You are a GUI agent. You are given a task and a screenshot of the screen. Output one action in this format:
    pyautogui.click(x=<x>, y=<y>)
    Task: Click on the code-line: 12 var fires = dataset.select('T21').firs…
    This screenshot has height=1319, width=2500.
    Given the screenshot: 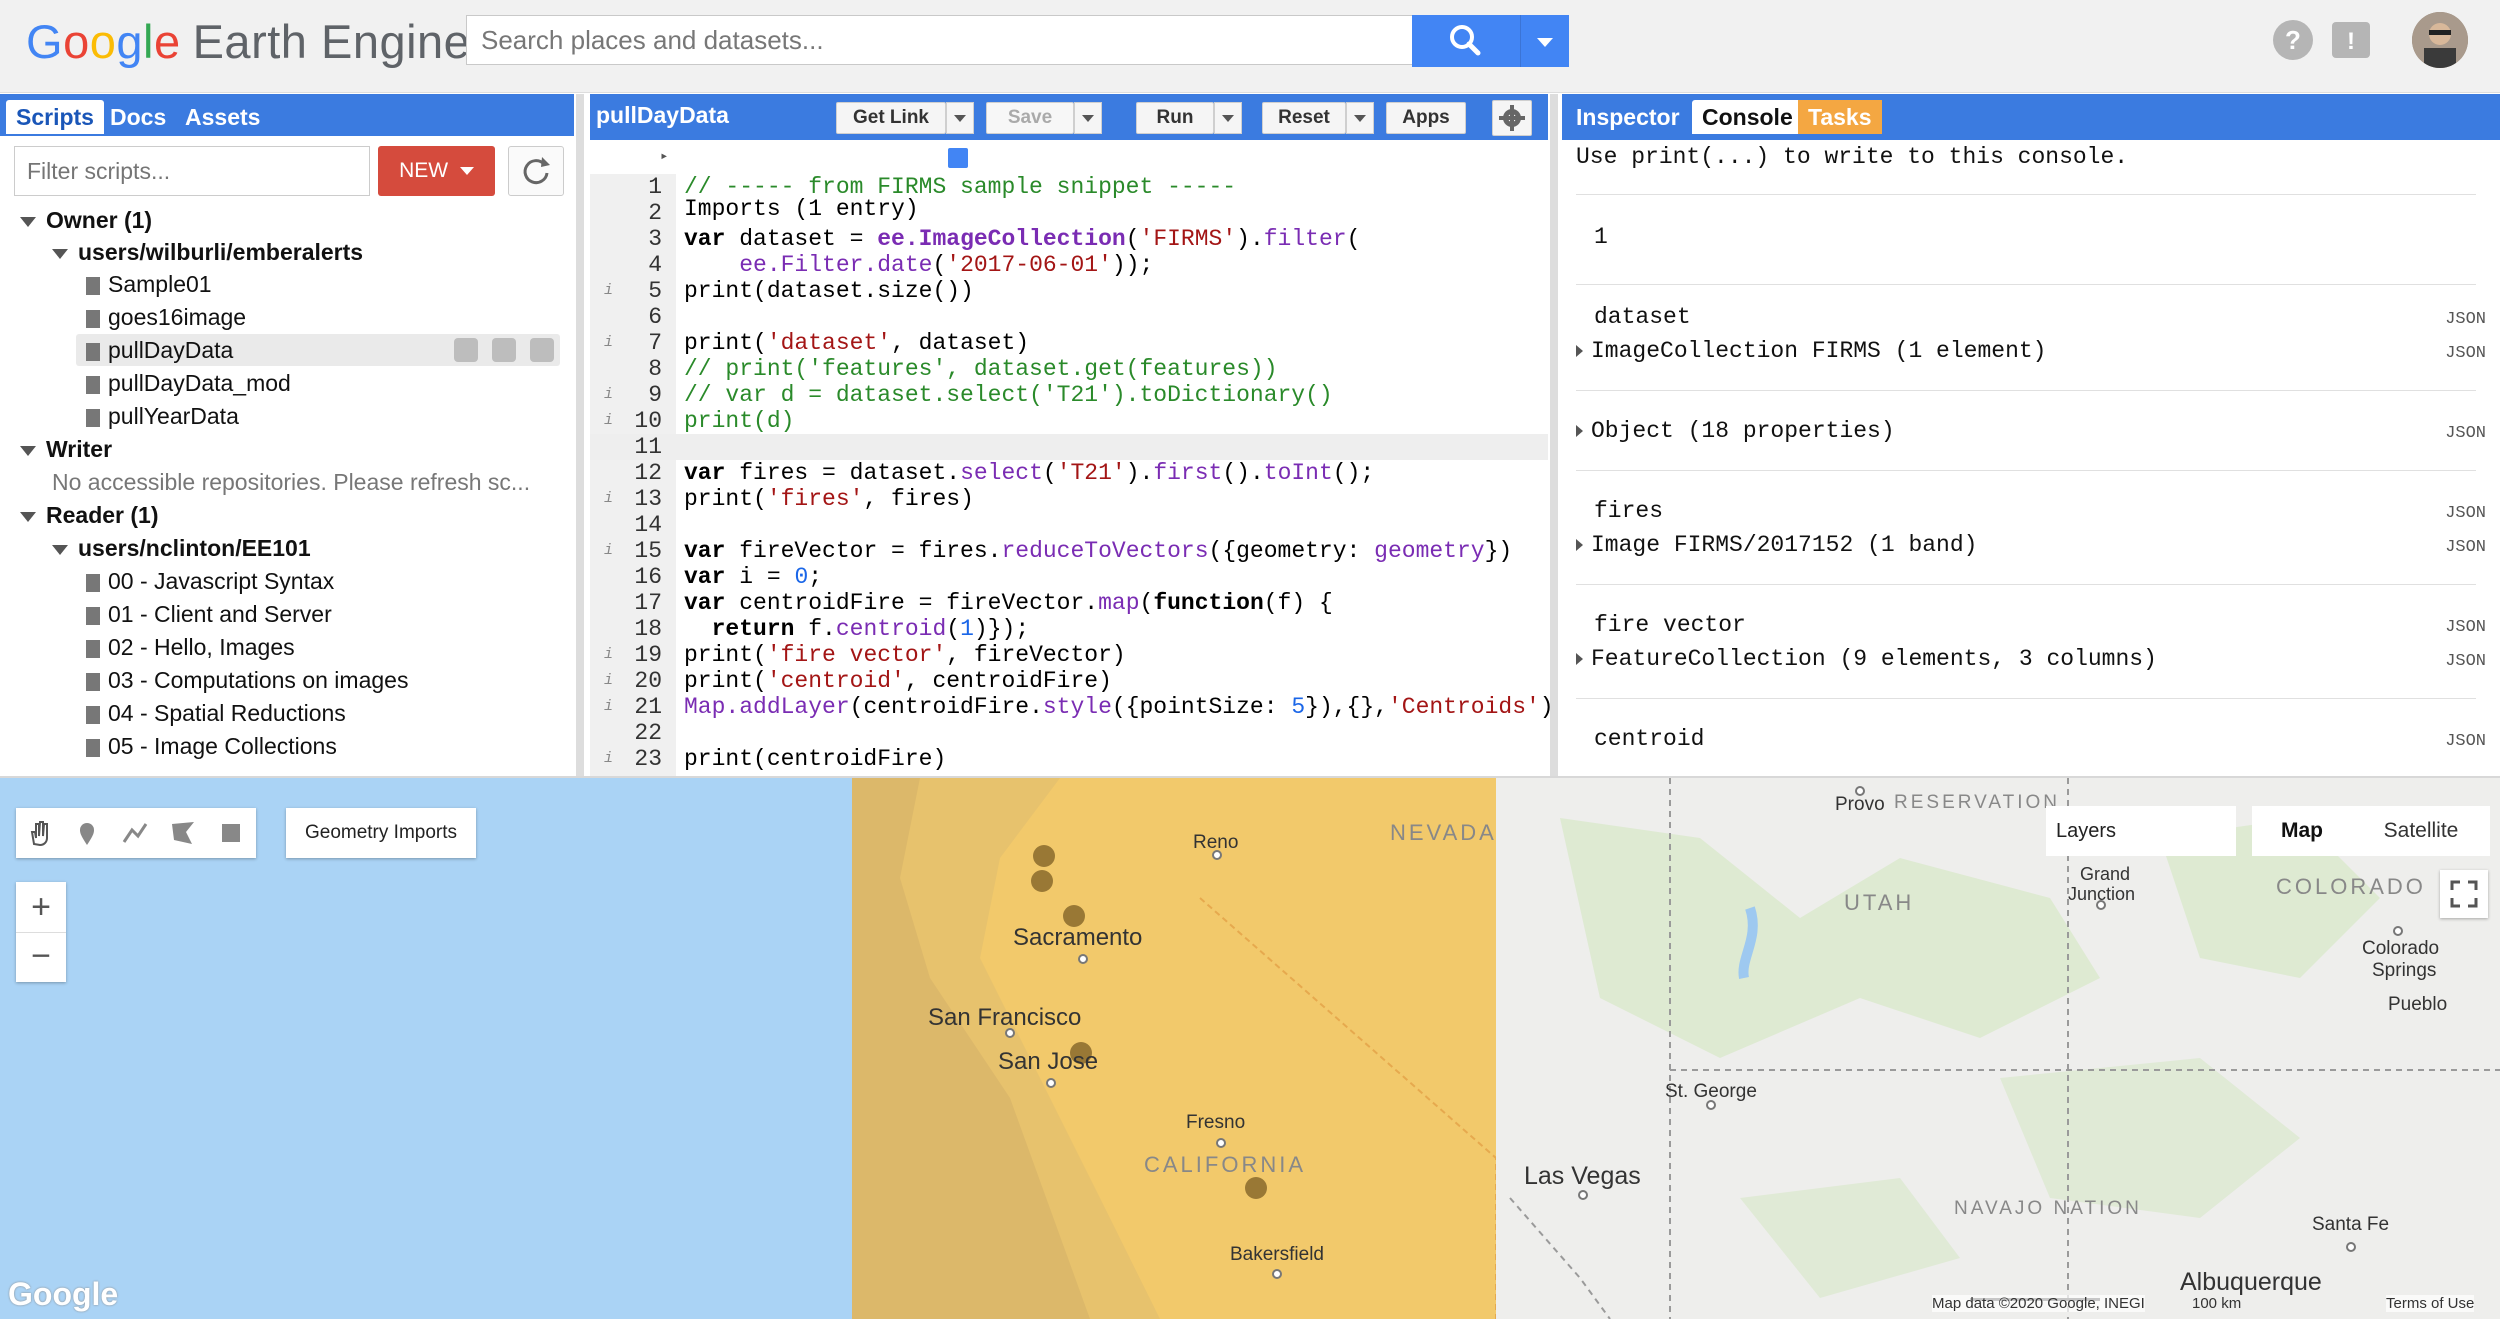 What is the action you would take?
    pyautogui.click(x=1069, y=473)
    